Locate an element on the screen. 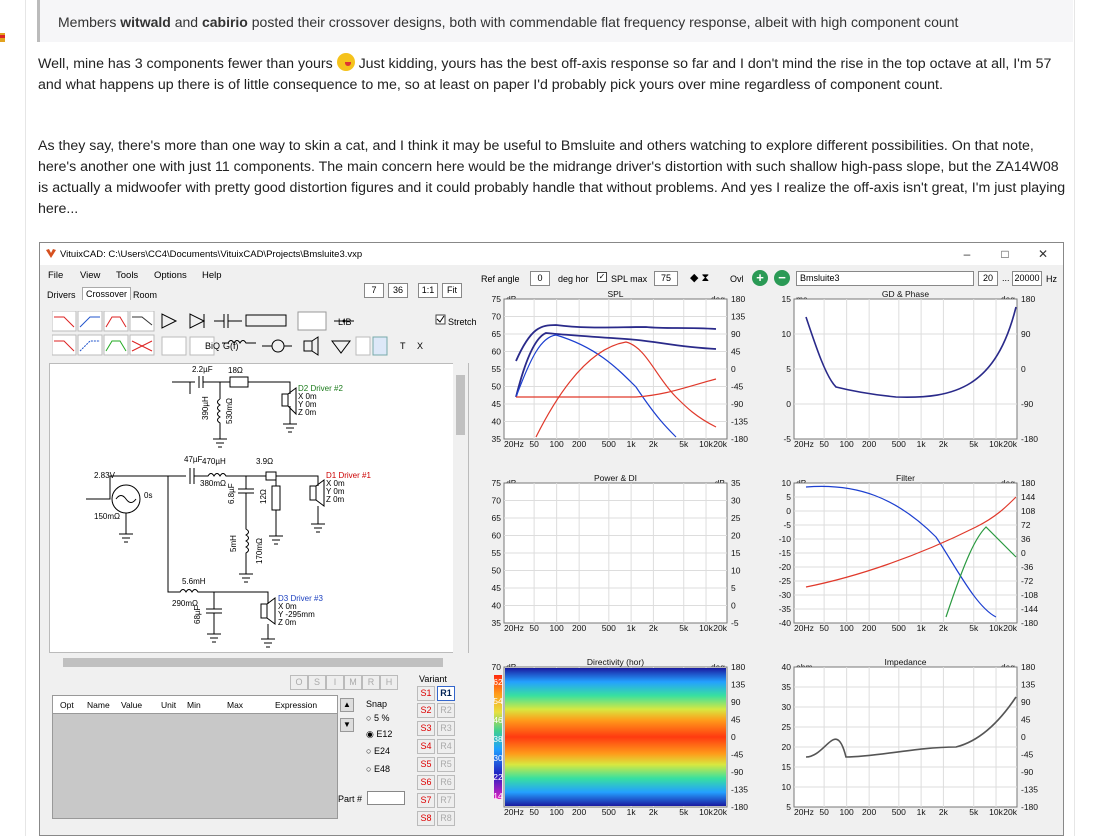 Image resolution: width=1095 pixels, height=836 pixels. text-tool-button: T is located at coordinates (403, 346).